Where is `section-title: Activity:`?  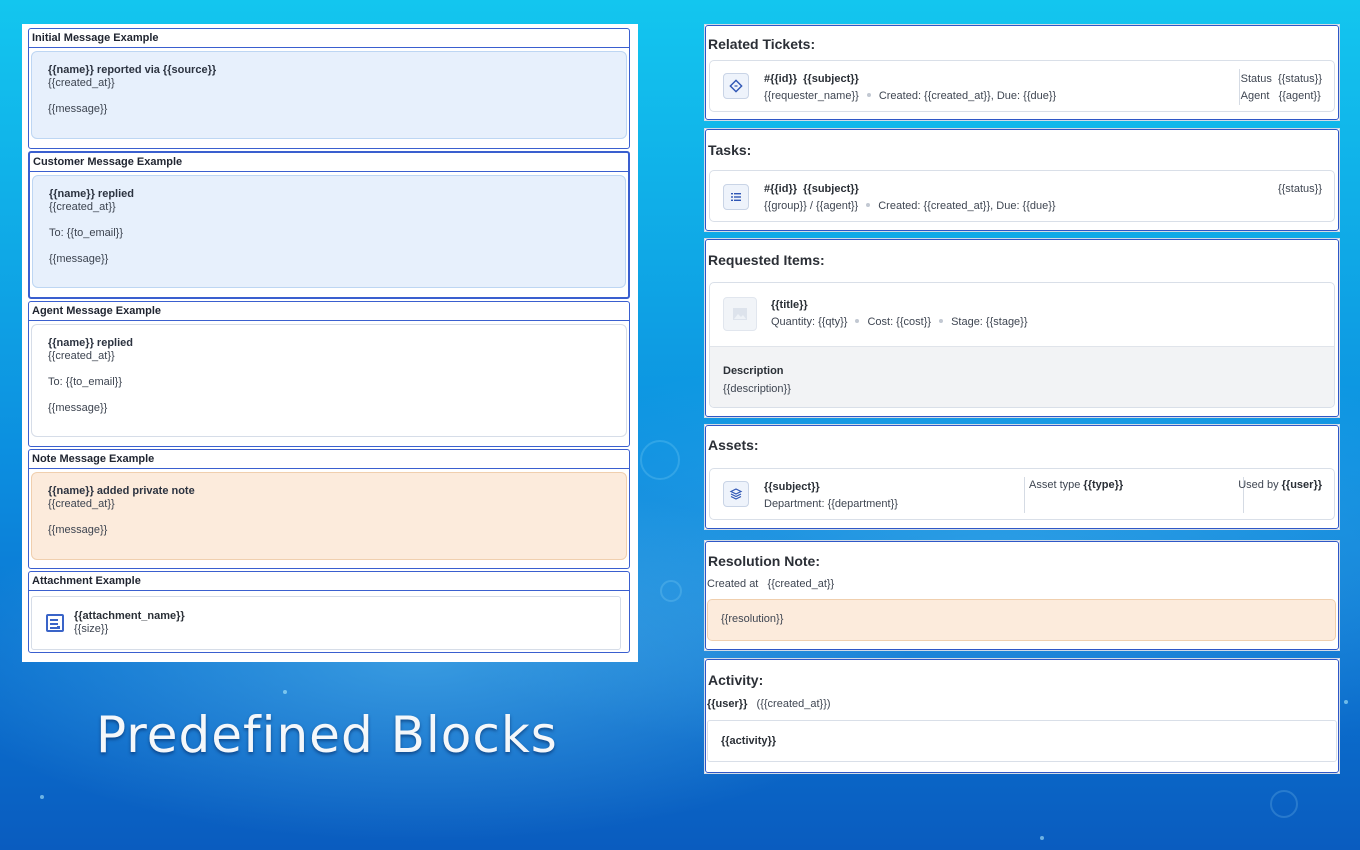
section-title: Activity: is located at coordinates (736, 680).